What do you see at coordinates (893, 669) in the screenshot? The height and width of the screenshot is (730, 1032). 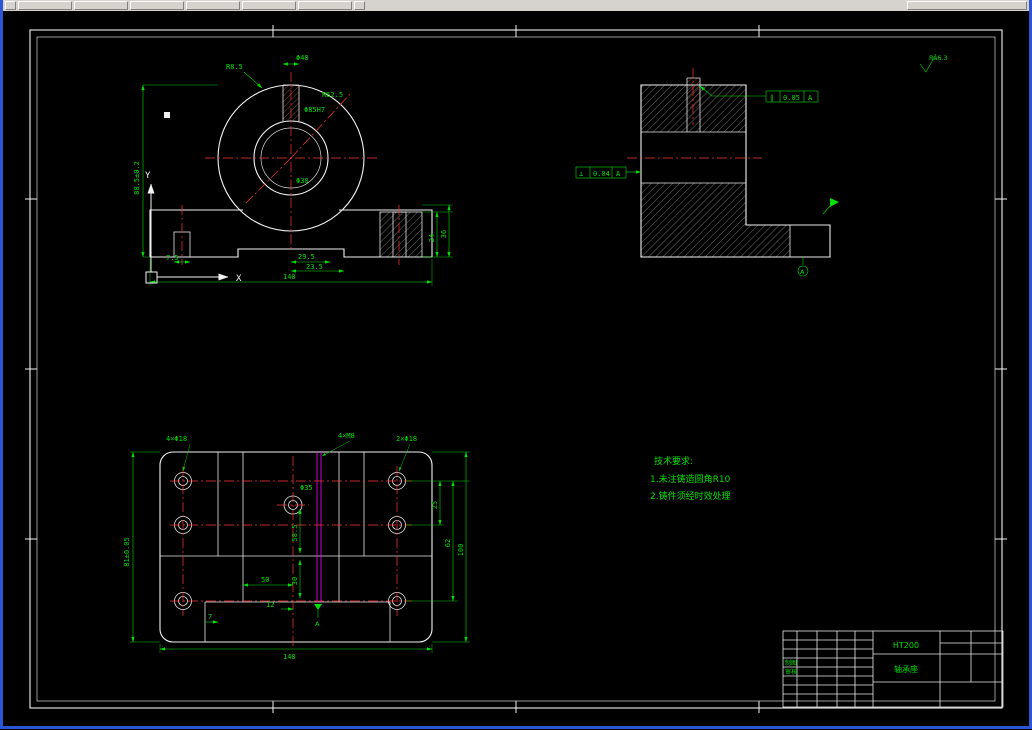 I see `title-block: HT200 轴承座 制图 审核` at bounding box center [893, 669].